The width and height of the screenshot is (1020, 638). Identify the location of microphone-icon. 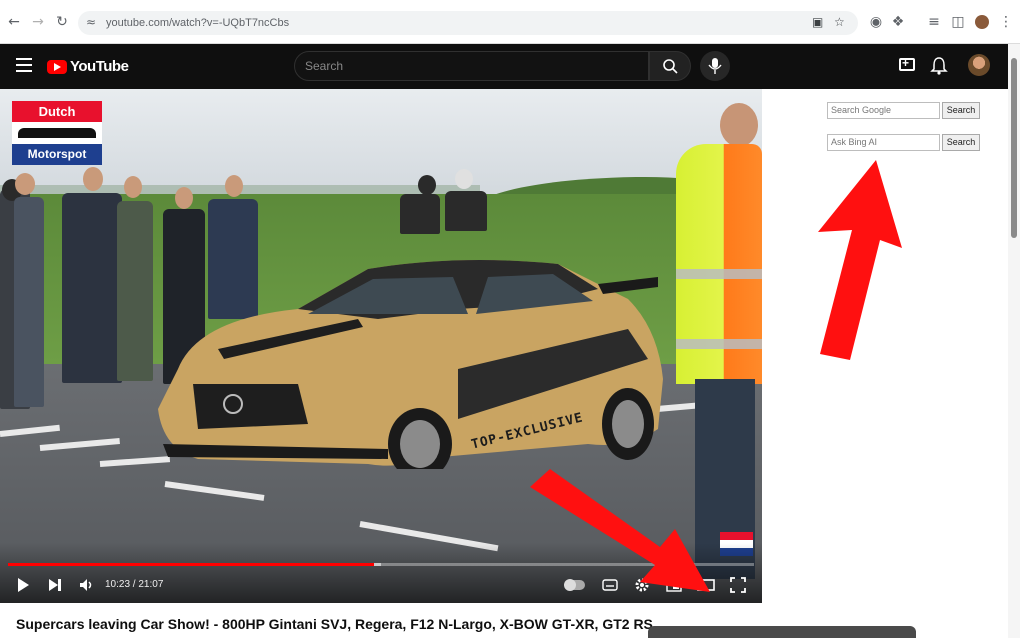
(715, 66).